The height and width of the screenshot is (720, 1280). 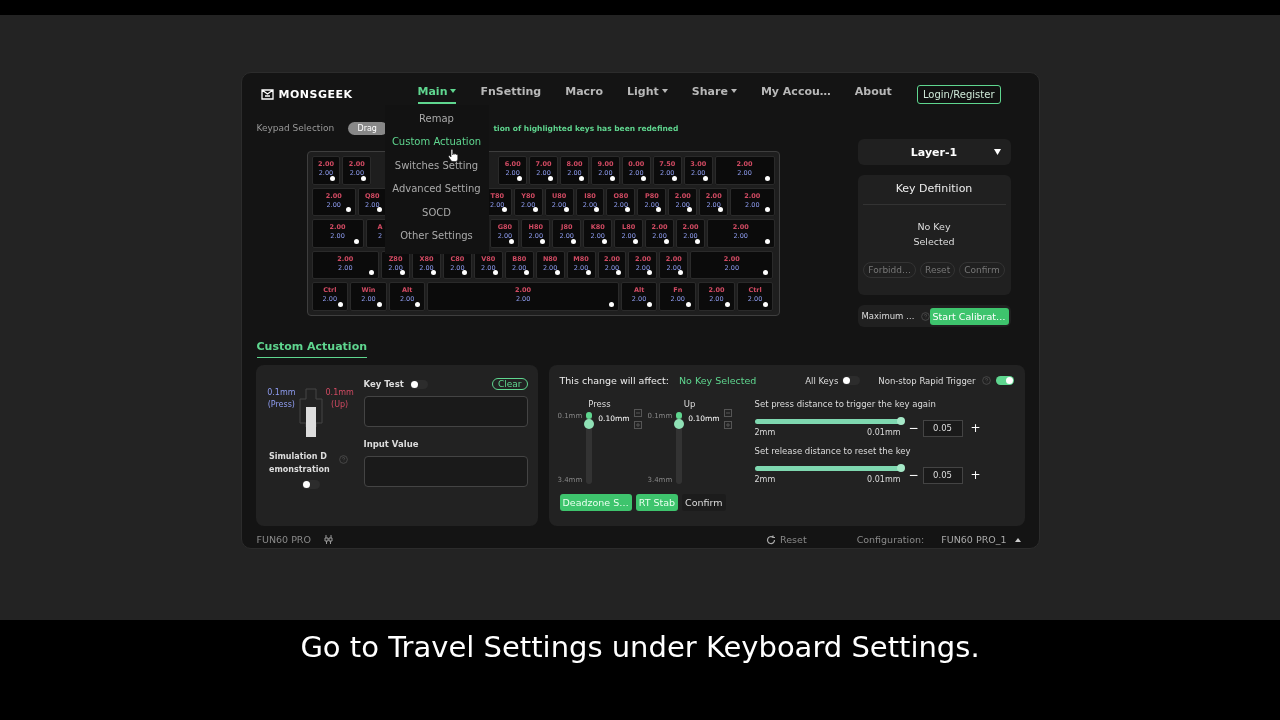 I want to click on nav-tab: Share, so click(x=714, y=94).